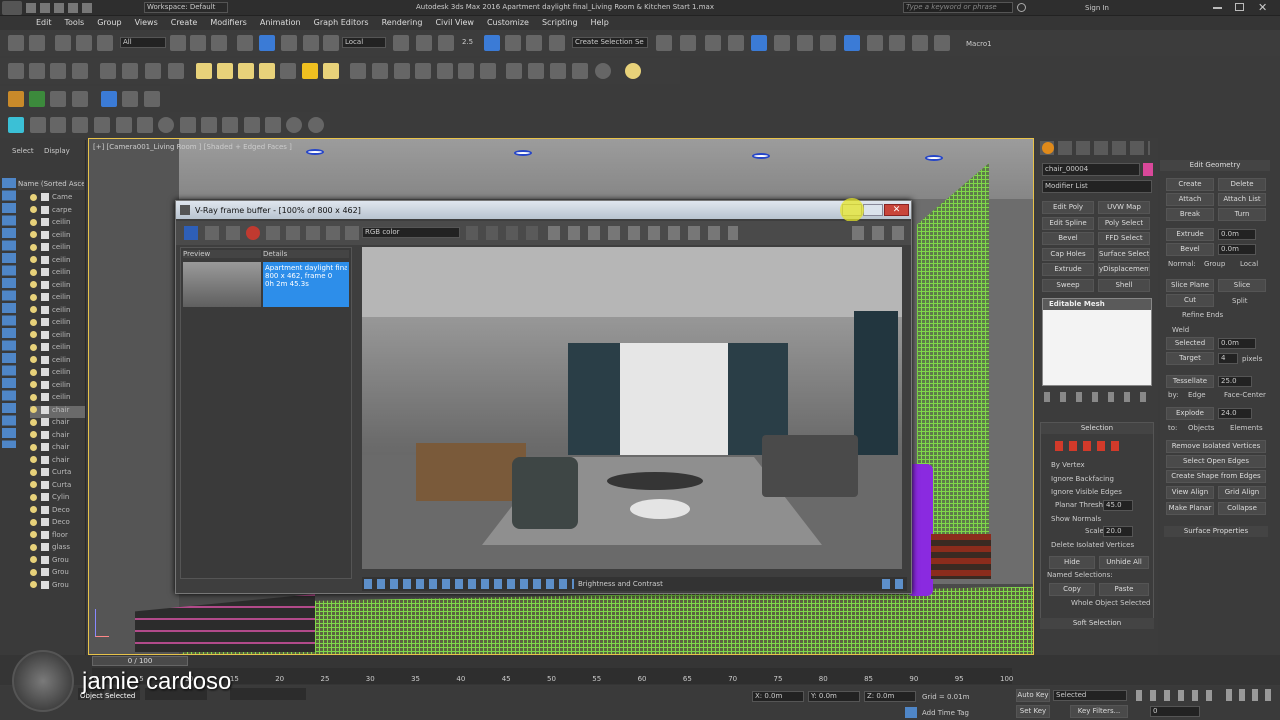 This screenshot has height=720, width=1280. Describe the element at coordinates (488, 71) in the screenshot. I see `vray-material-icon` at that location.